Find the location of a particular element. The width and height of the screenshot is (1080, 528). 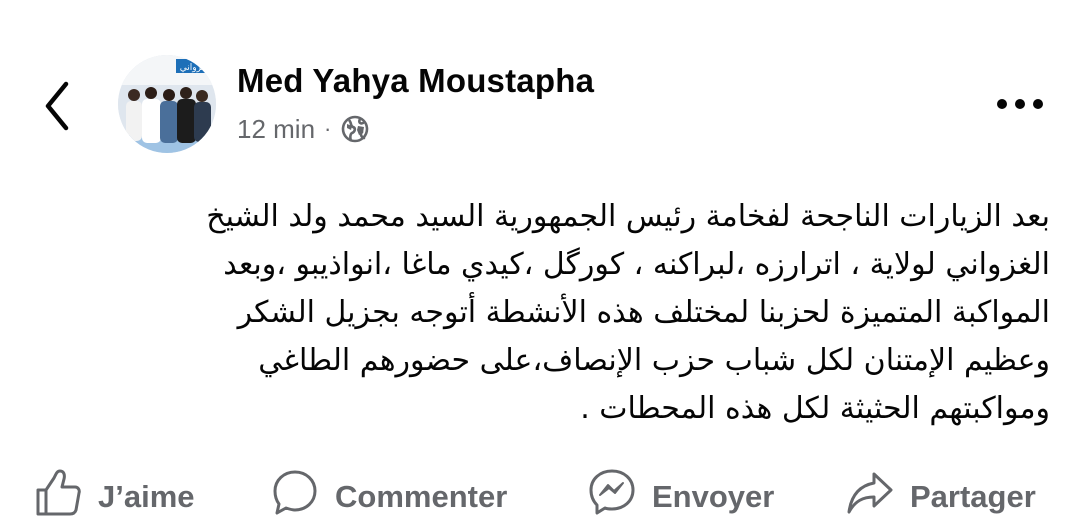

share-arrow-icon is located at coordinates (870, 493).